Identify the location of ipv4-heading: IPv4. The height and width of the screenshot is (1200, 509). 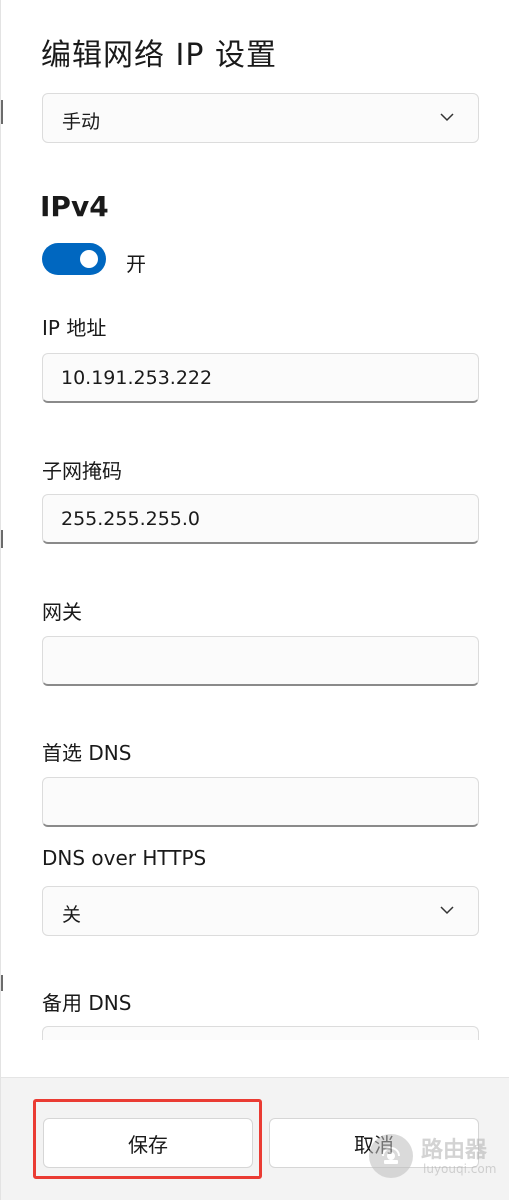
(74, 206).